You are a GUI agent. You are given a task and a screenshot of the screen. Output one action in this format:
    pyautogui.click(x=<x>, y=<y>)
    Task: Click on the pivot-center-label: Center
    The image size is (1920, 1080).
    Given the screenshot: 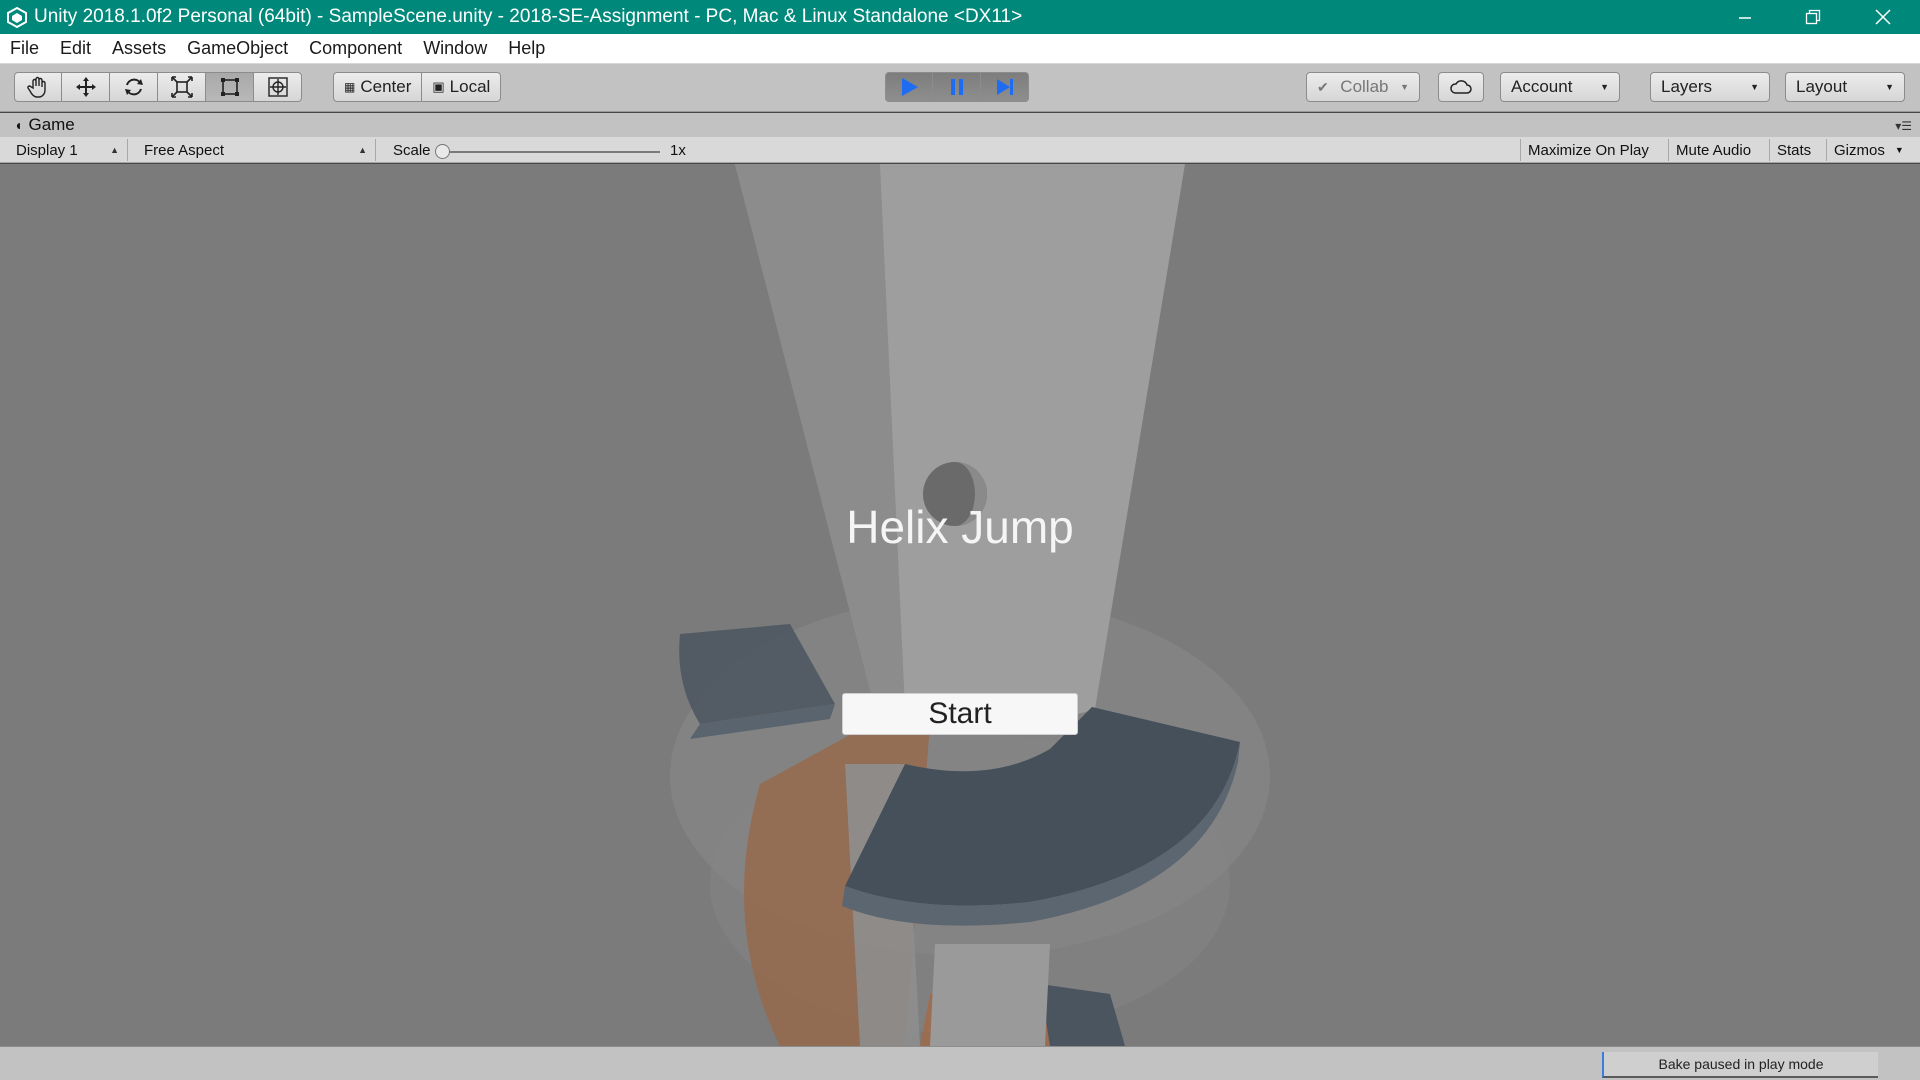 What is the action you would take?
    pyautogui.click(x=386, y=86)
    